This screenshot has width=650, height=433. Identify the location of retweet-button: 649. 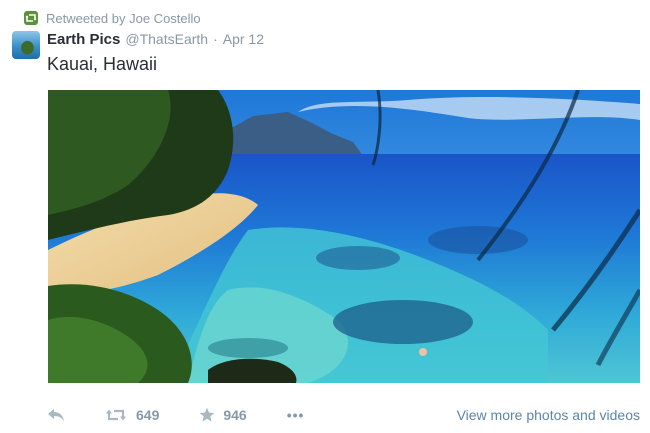
(132, 415).